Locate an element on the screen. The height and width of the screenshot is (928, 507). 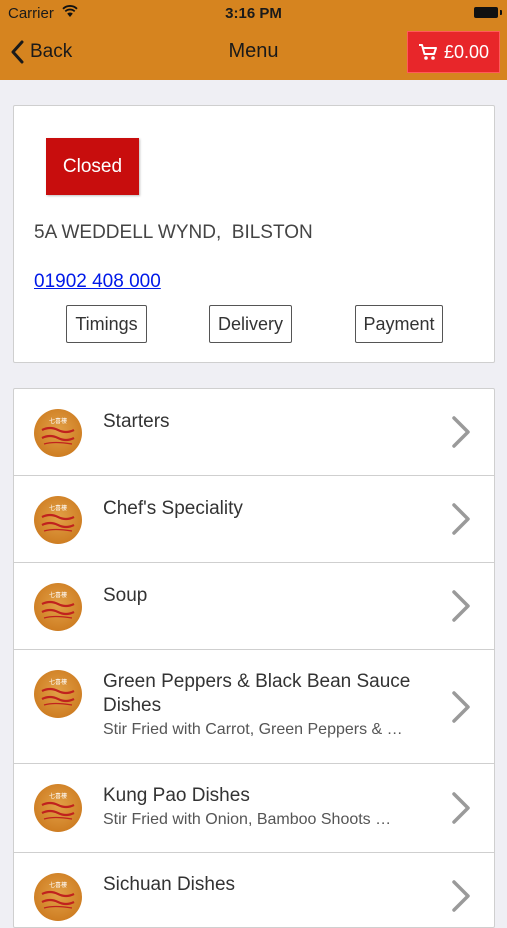
category-title: Sichuan Dishes is located at coordinates (169, 884).